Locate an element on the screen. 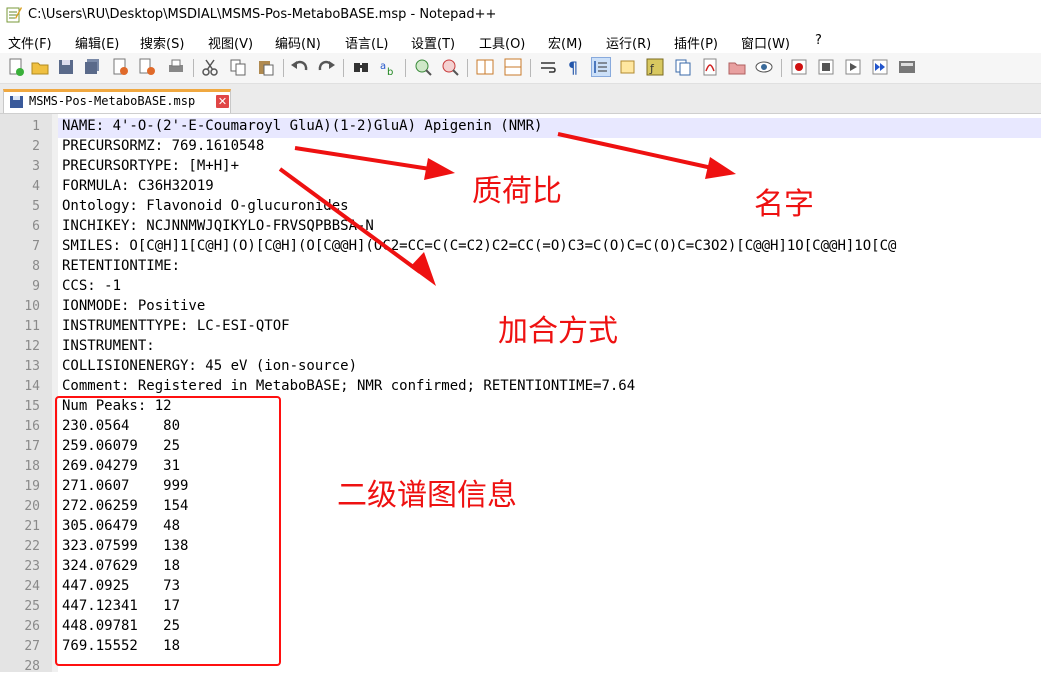 The height and width of the screenshot is (674, 1041). find-icon is located at coordinates (361, 67).